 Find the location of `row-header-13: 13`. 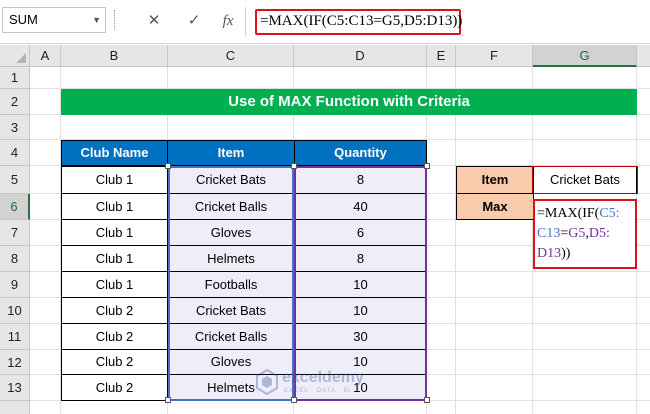

row-header-13: 13 is located at coordinates (15, 388).